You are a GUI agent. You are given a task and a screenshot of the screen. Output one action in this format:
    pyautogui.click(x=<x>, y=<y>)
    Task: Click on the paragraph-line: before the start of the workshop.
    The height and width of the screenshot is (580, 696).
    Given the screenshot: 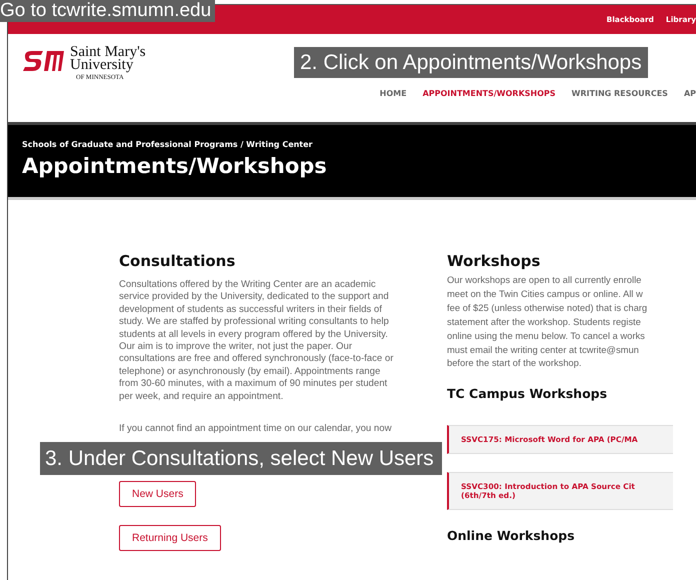 What is the action you would take?
    pyautogui.click(x=514, y=363)
    